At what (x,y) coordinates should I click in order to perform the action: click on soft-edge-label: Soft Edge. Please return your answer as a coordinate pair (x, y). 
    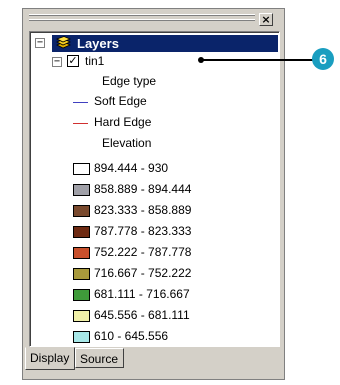
    Looking at the image, I should click on (120, 101).